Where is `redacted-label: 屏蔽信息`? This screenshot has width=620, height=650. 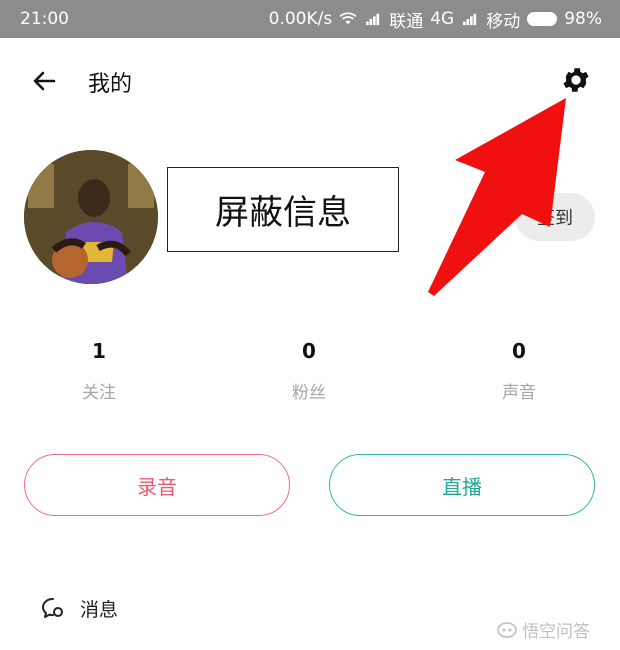
redacted-label: 屏蔽信息 is located at coordinates (283, 213).